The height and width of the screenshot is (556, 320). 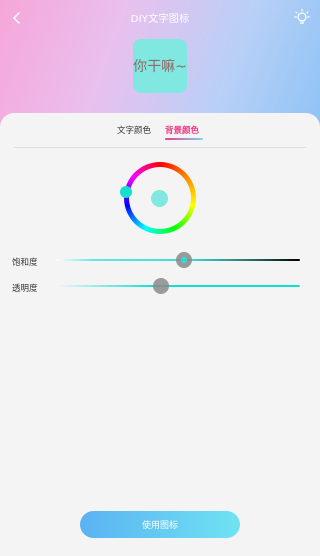 What do you see at coordinates (134, 130) in the screenshot?
I see `tab-text-color: 文字颜色` at bounding box center [134, 130].